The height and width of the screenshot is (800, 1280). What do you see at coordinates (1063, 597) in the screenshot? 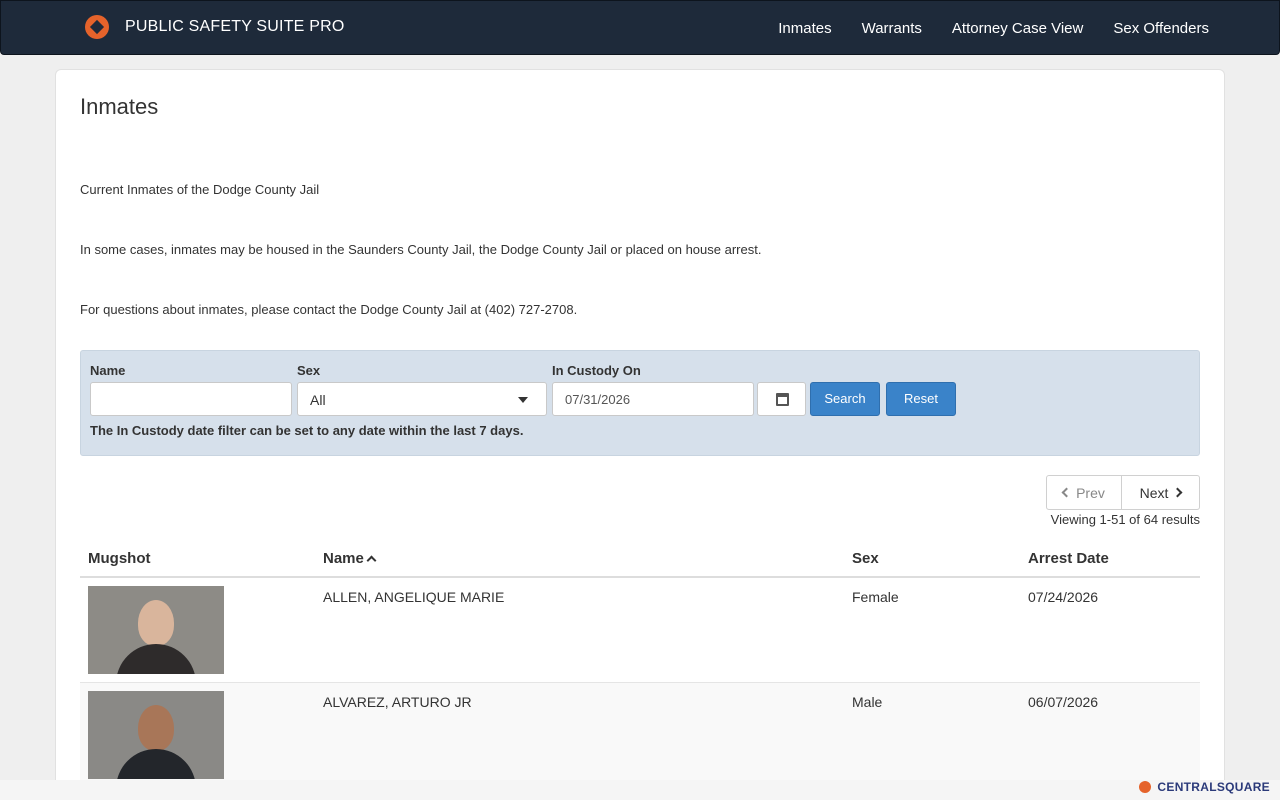
I see `inmate-arrest-date: 07/24/2026` at bounding box center [1063, 597].